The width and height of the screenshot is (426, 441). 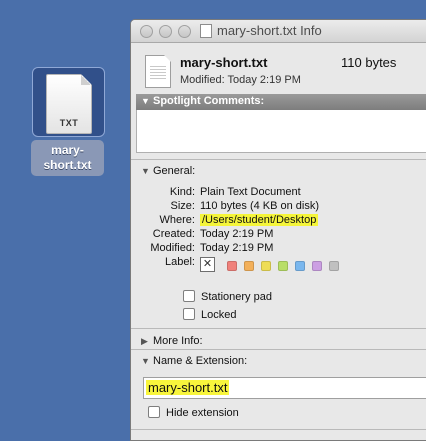 What do you see at coordinates (173, 234) in the screenshot?
I see `created-label: Created:` at bounding box center [173, 234].